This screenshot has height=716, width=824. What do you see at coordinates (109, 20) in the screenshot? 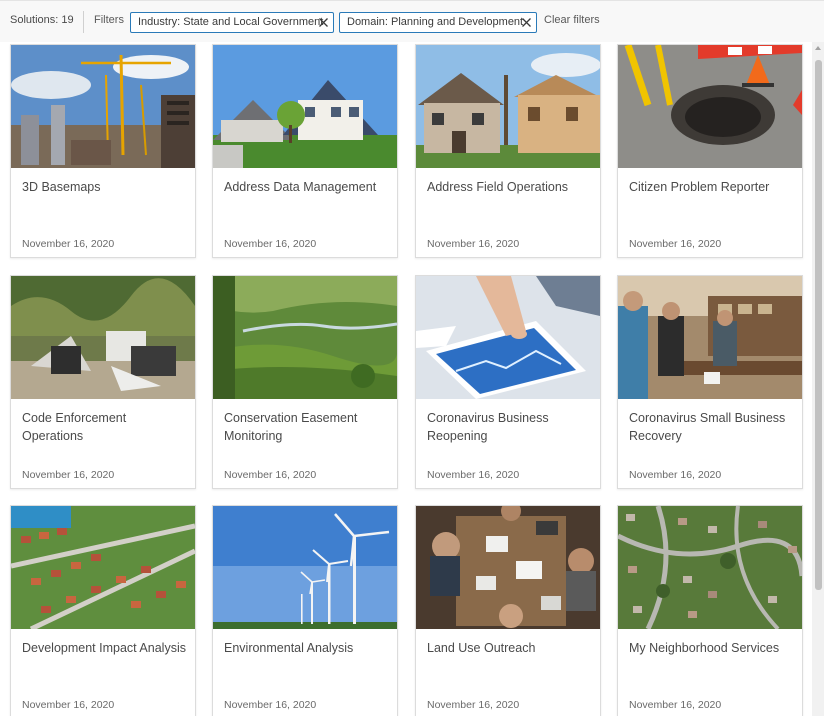
I see `filters-label: Filters` at bounding box center [109, 20].